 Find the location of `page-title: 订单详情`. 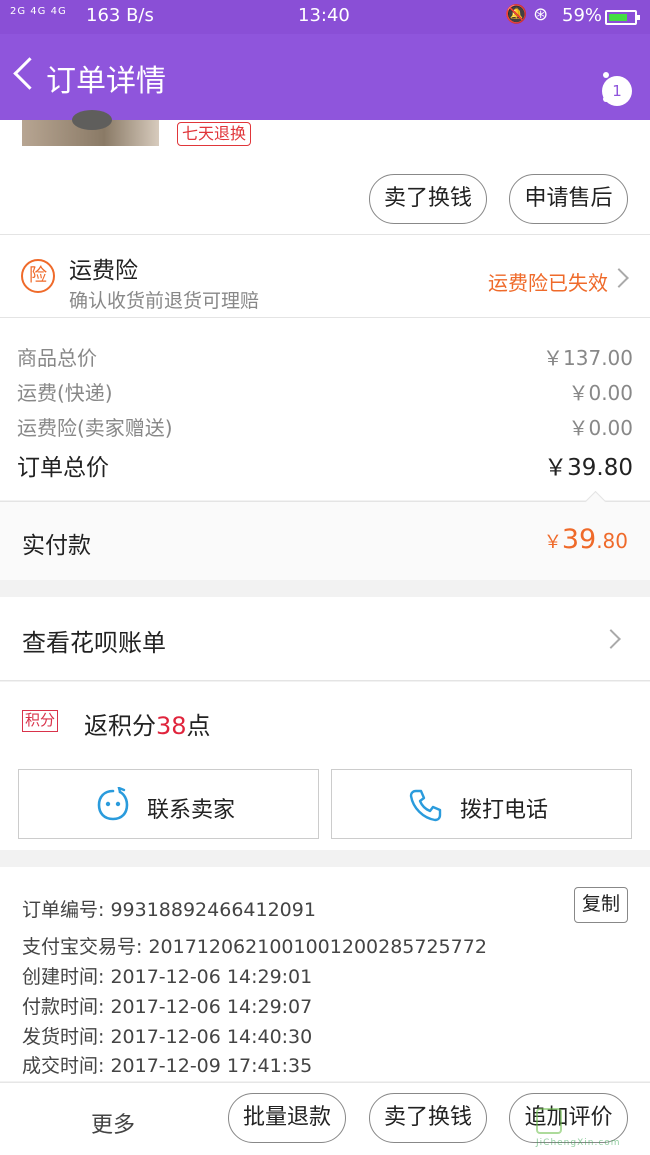

page-title: 订单详情 is located at coordinates (106, 81).